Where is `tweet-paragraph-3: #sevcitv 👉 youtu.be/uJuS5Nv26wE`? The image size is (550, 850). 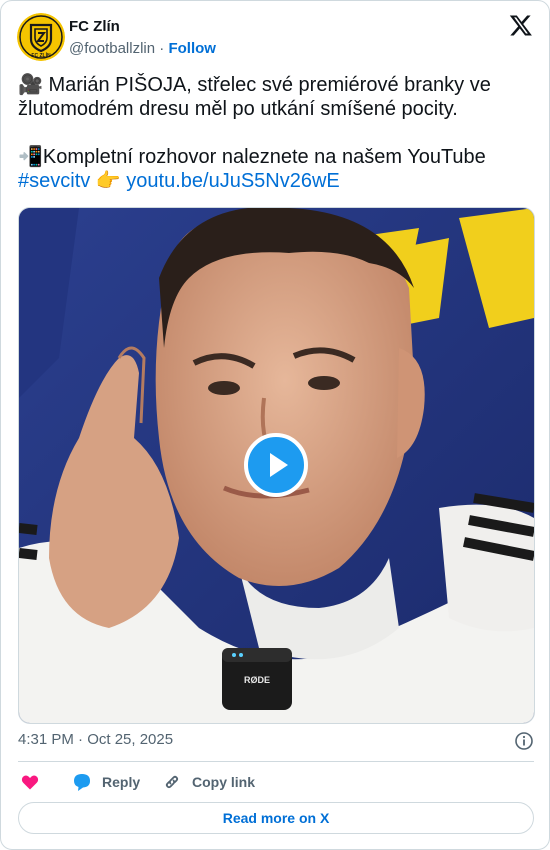
tweet-paragraph-3: #sevcitv 👉 youtu.be/uJuS5Nv26wE is located at coordinates (276, 181).